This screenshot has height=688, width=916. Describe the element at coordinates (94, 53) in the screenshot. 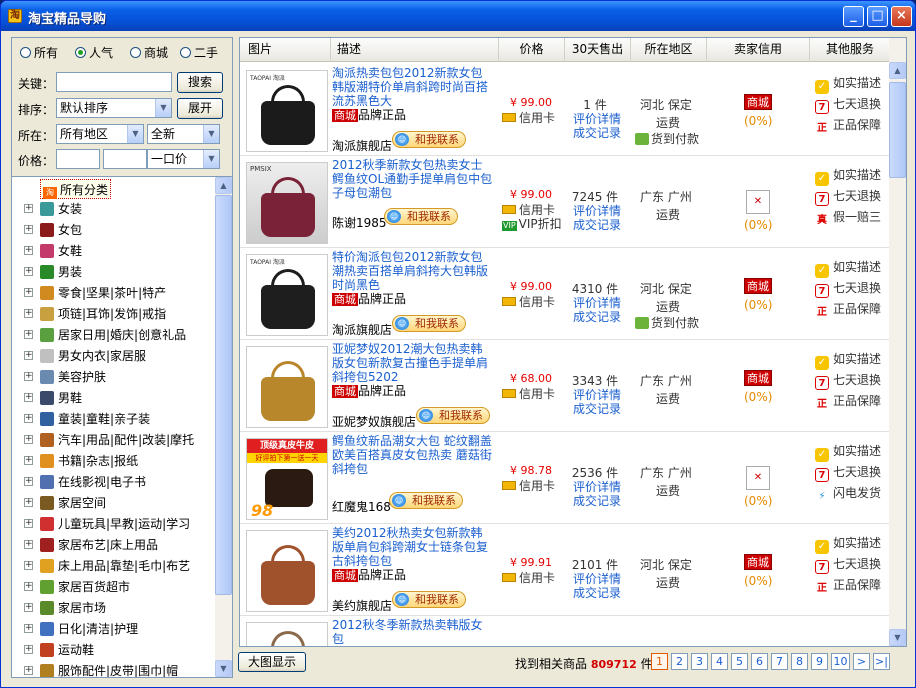

I see `filter-radio-1: 人气` at that location.